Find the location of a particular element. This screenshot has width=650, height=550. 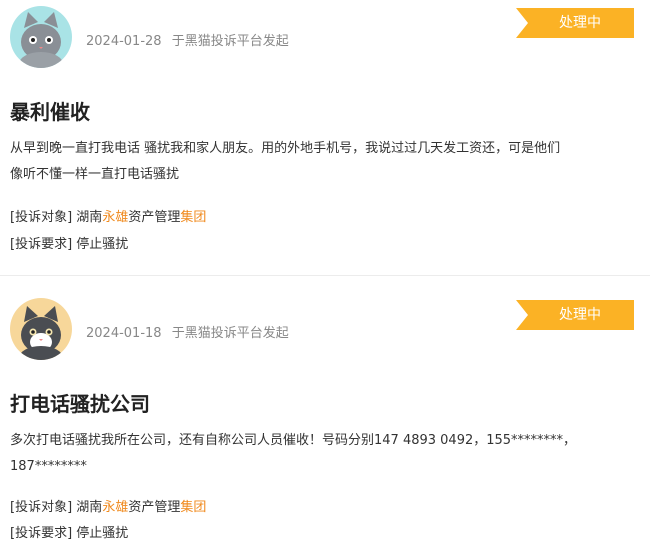

complaint-meta: 2024-01-18 于黑猫投诉平台发起 is located at coordinates (187, 331).